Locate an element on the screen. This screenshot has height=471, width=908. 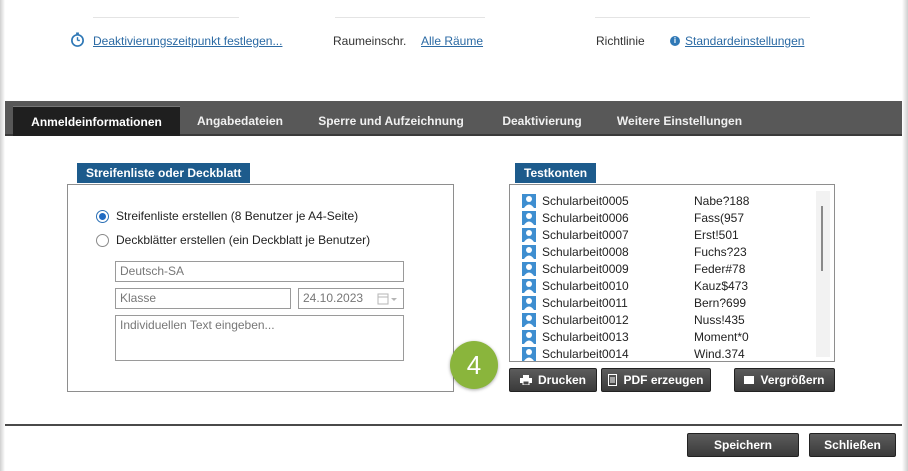
info-icon: i is located at coordinates (675, 41).